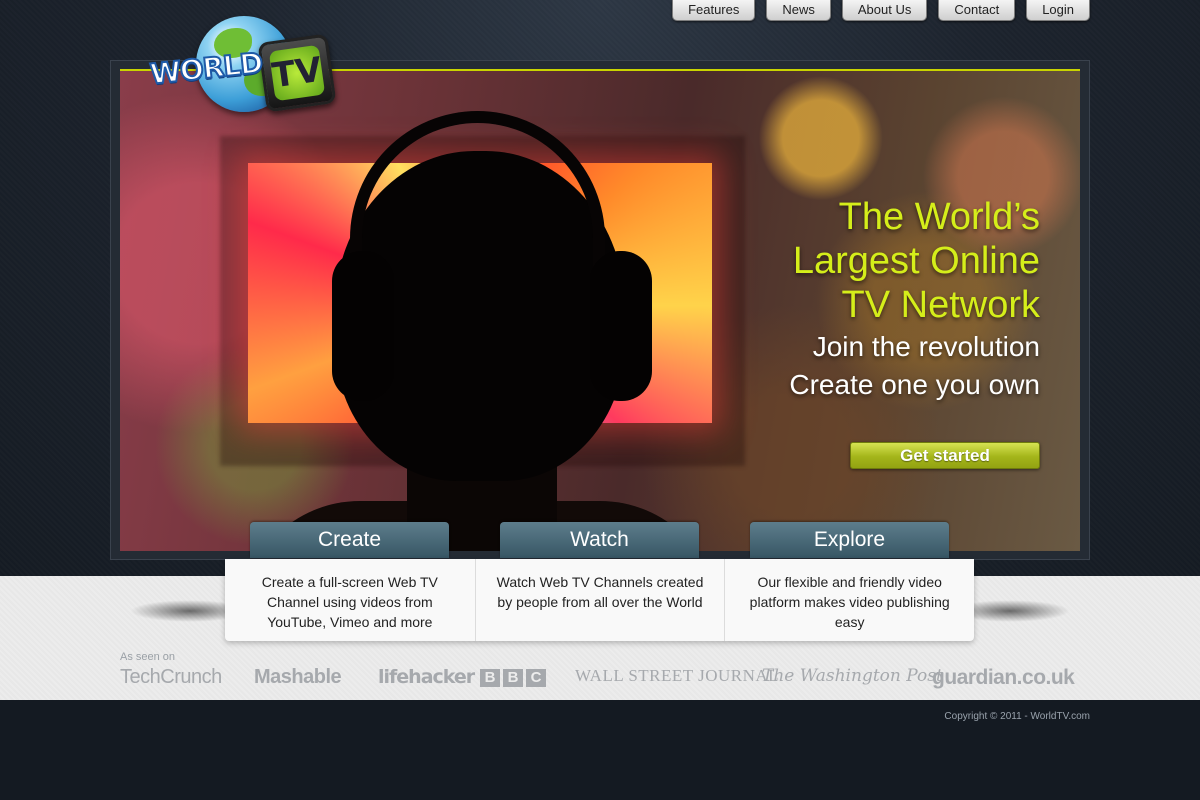  Describe the element at coordinates (849, 540) in the screenshot. I see `tab-explore: Explore` at that location.